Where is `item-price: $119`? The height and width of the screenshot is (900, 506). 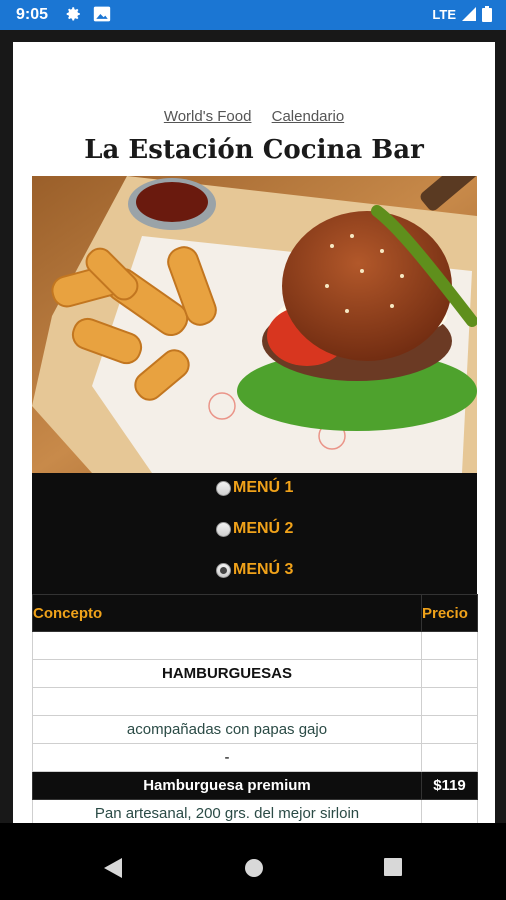 item-price: $119 is located at coordinates (449, 785).